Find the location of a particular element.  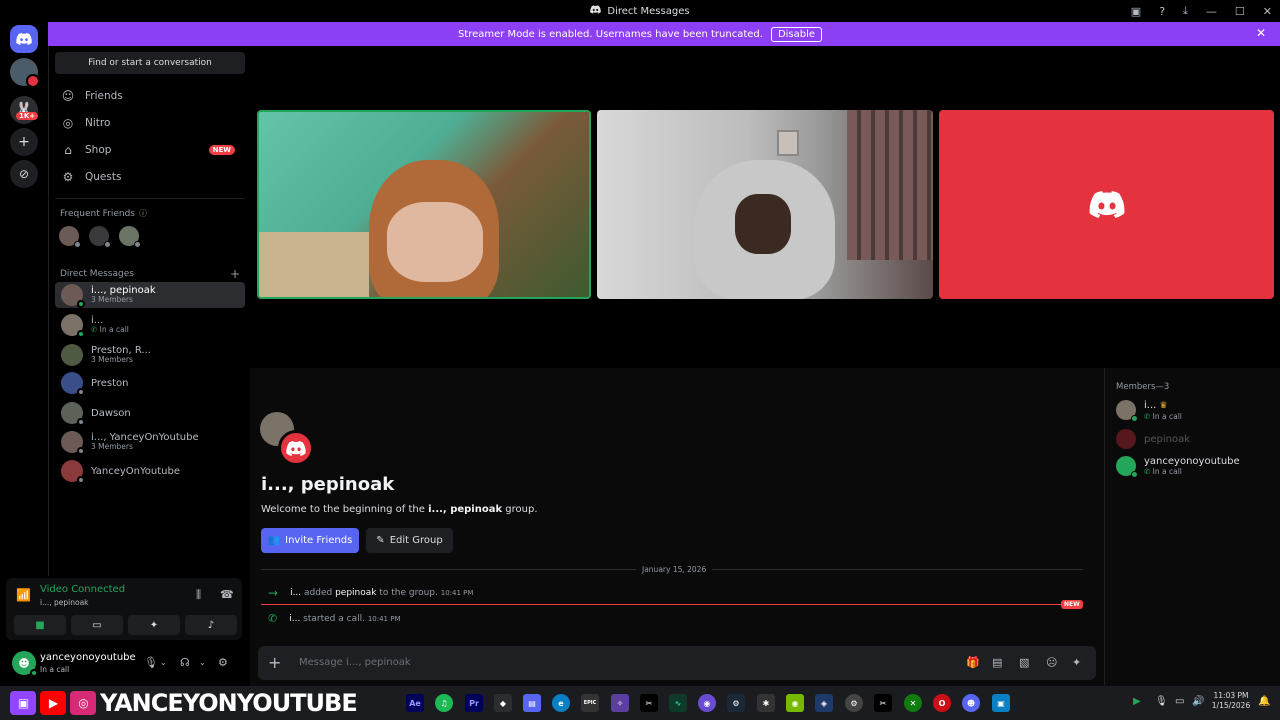

opera-icon: O is located at coordinates (942, 703).